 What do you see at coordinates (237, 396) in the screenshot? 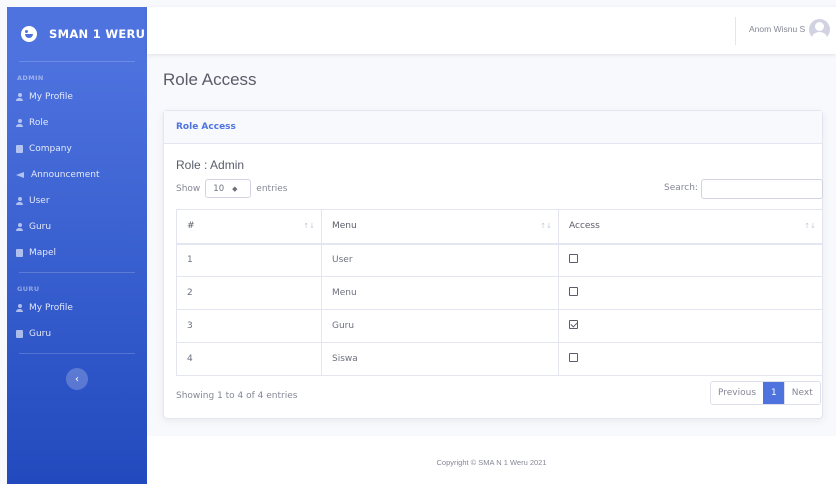
I see `table-info: Showing 1 to 4 of 4 entries` at bounding box center [237, 396].